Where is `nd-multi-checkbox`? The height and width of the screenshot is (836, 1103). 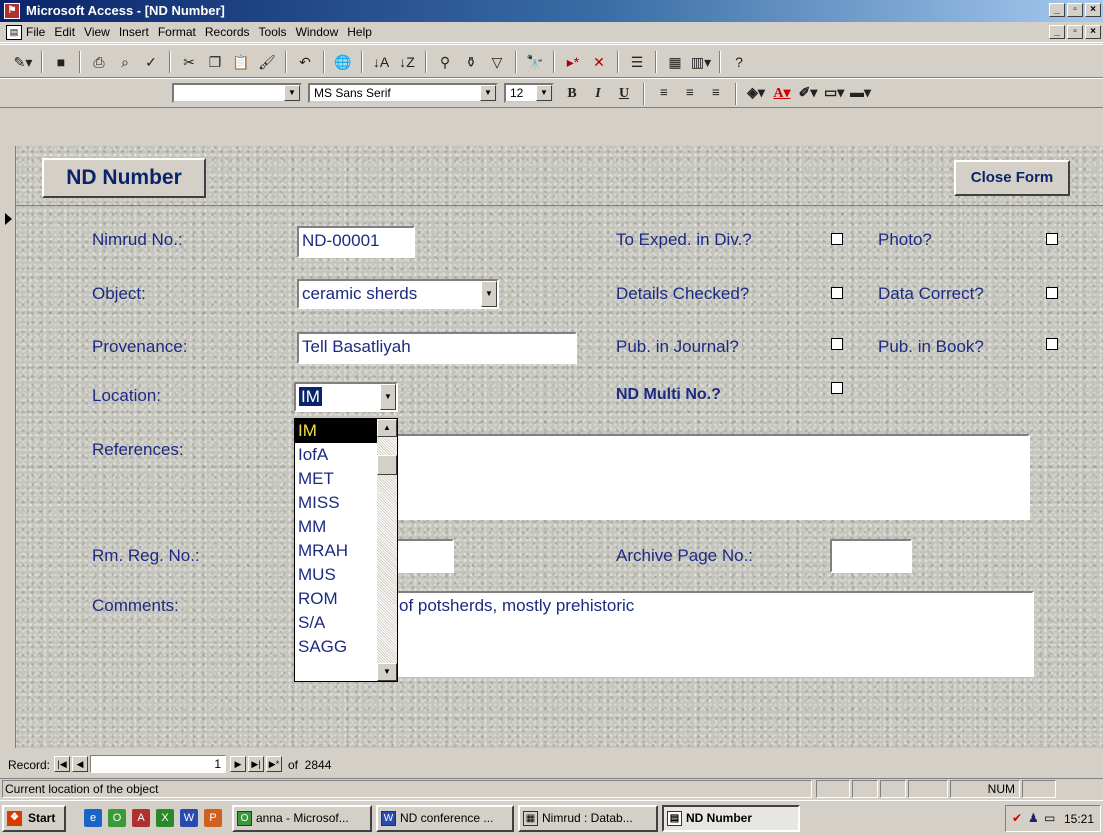 nd-multi-checkbox is located at coordinates (837, 388).